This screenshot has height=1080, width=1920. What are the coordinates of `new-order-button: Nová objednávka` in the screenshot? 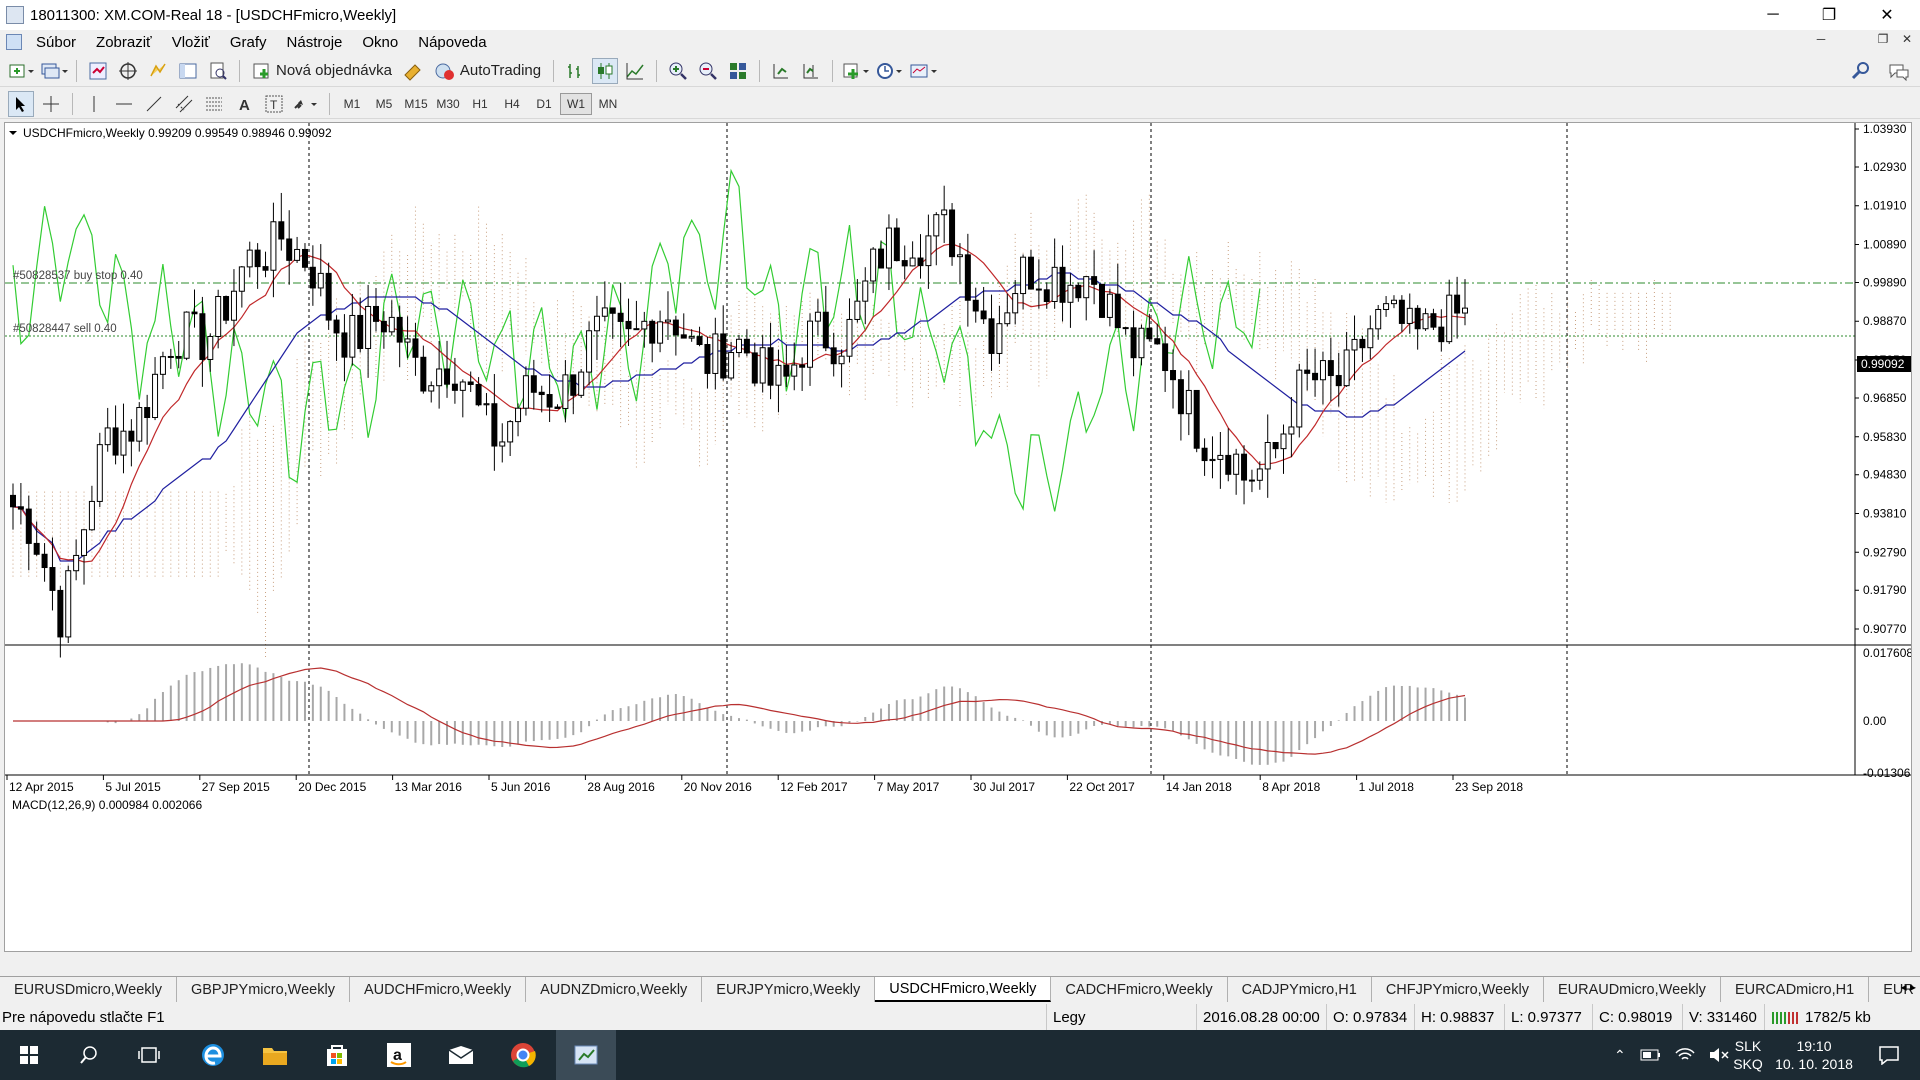 It's located at (322, 71).